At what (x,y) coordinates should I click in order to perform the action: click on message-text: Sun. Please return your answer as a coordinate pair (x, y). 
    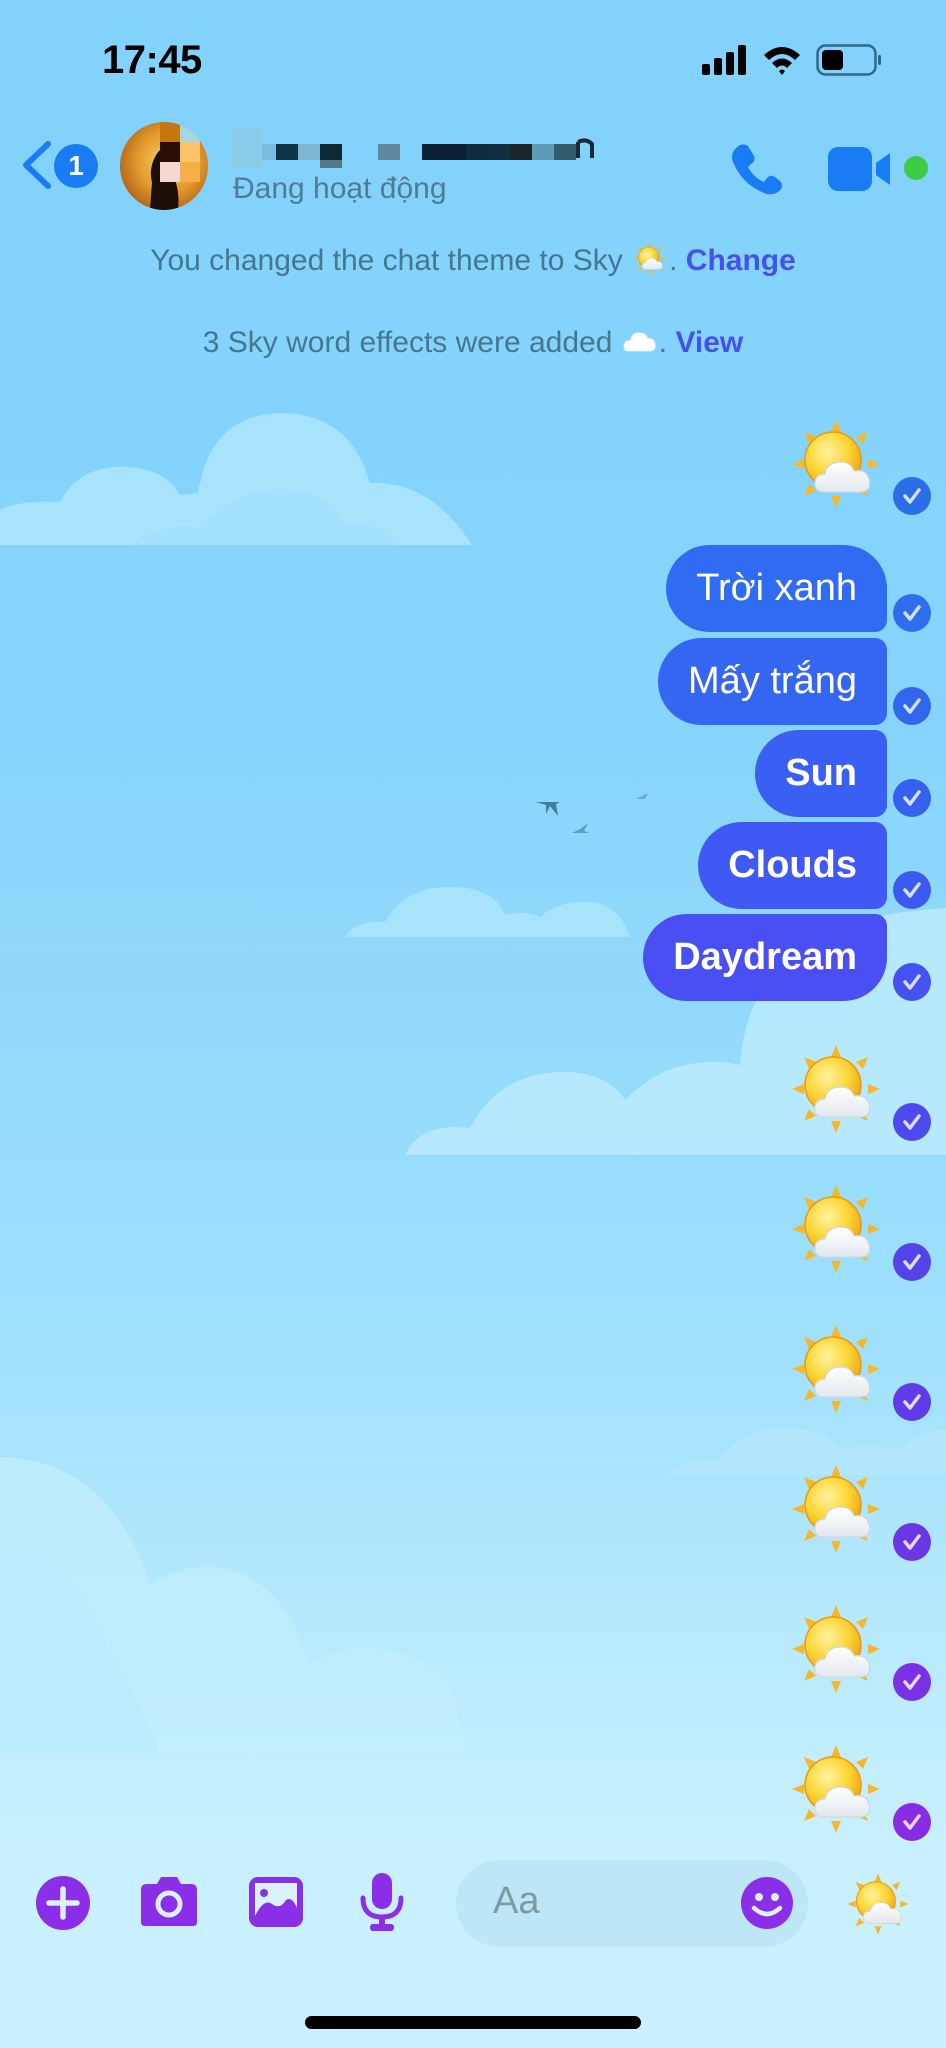
    Looking at the image, I should click on (821, 773).